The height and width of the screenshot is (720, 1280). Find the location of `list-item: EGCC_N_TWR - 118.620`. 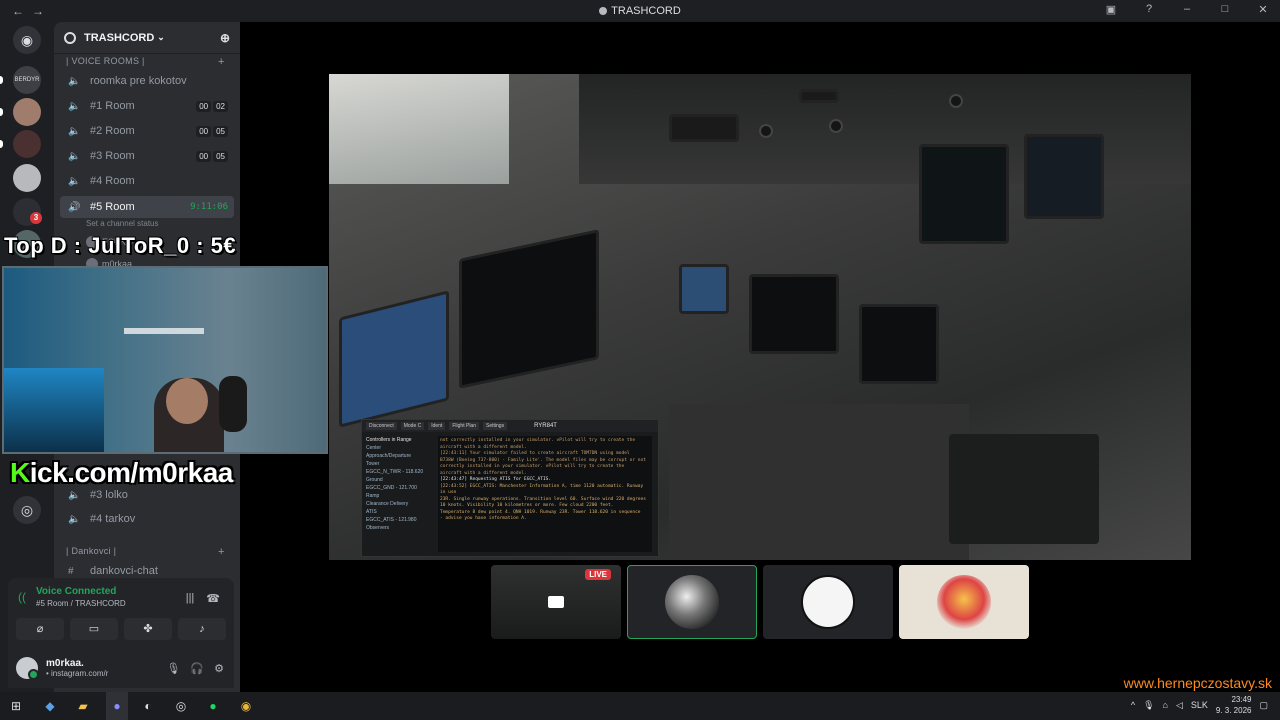

list-item: EGCC_N_TWR - 118.620 is located at coordinates (399, 472).